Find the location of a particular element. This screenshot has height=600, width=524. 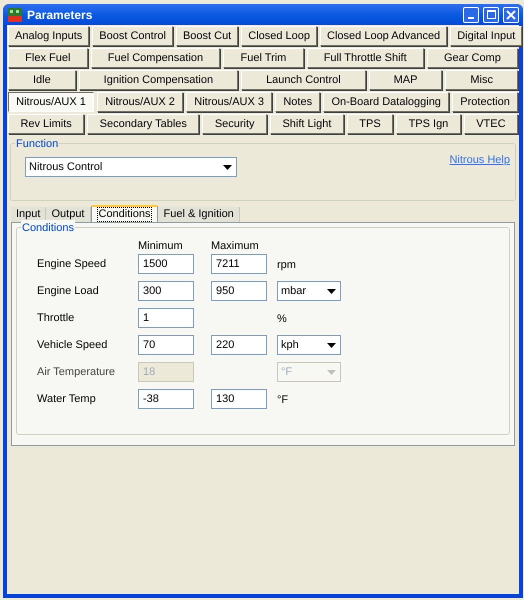

parameter-button: Notes is located at coordinates (297, 102).